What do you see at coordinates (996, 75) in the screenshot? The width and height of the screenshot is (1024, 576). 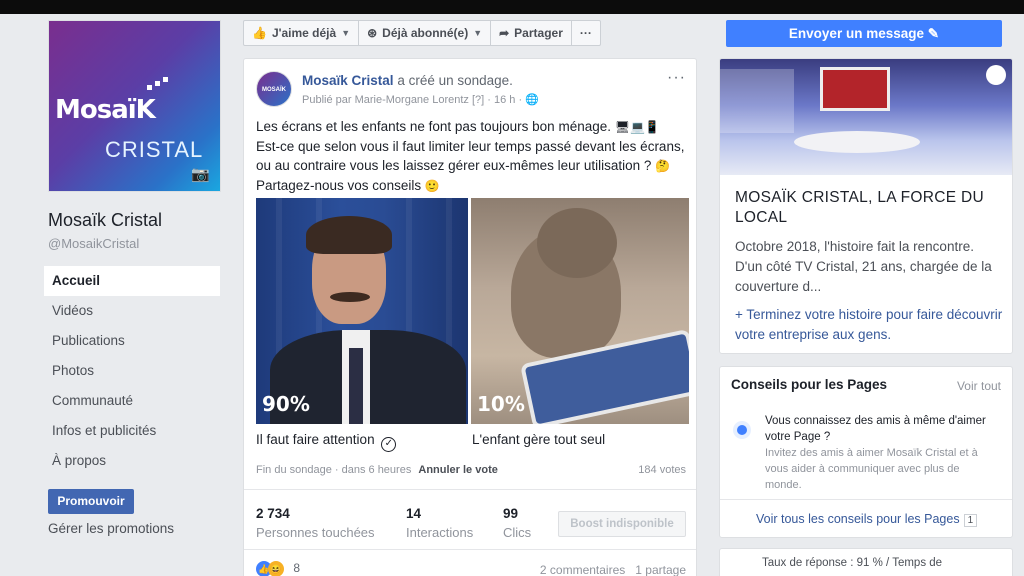 I see `studio-lamp` at bounding box center [996, 75].